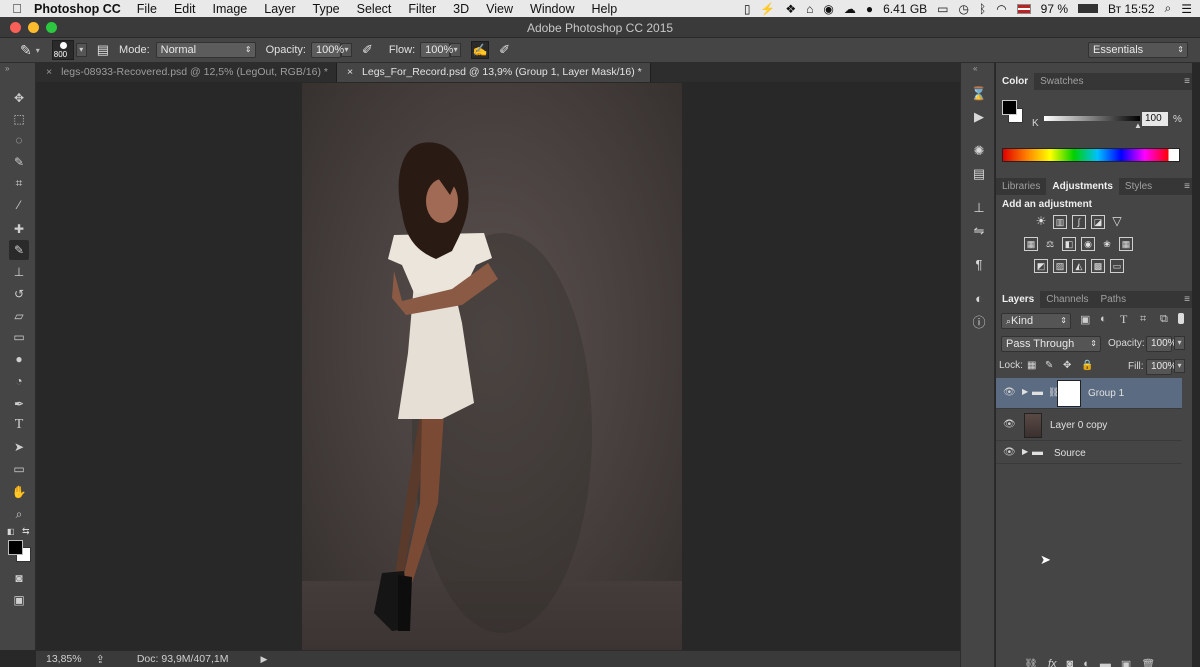 The image size is (1200, 667). I want to click on curves-icon: ∫, so click(1079, 222).